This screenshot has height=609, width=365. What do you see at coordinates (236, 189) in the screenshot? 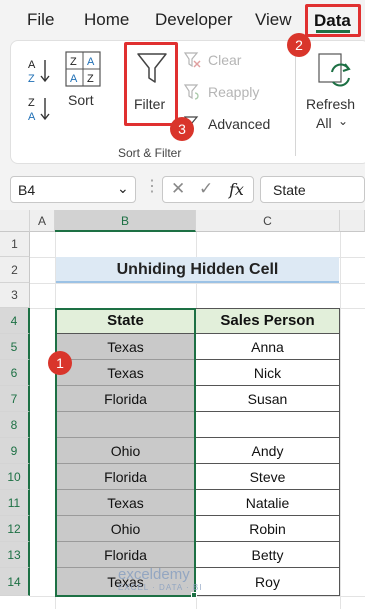
I see `insert-function-icon: fx` at bounding box center [236, 189].